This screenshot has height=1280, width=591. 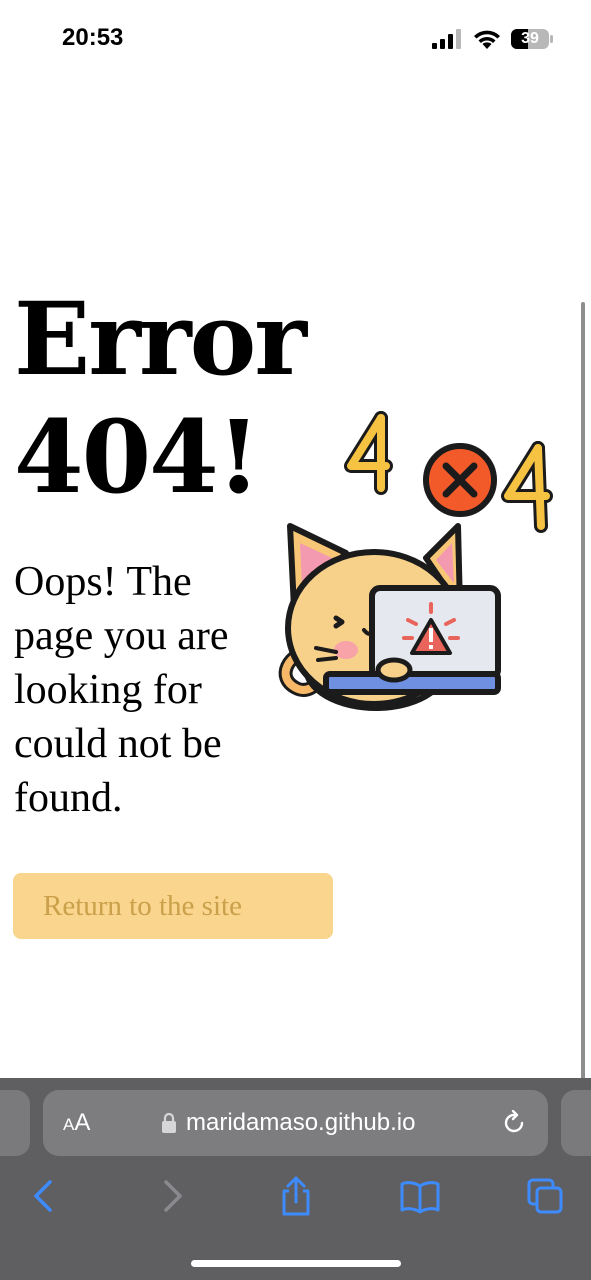 I want to click on address-bar: AA maridamaso.github.io, so click(x=295, y=1123).